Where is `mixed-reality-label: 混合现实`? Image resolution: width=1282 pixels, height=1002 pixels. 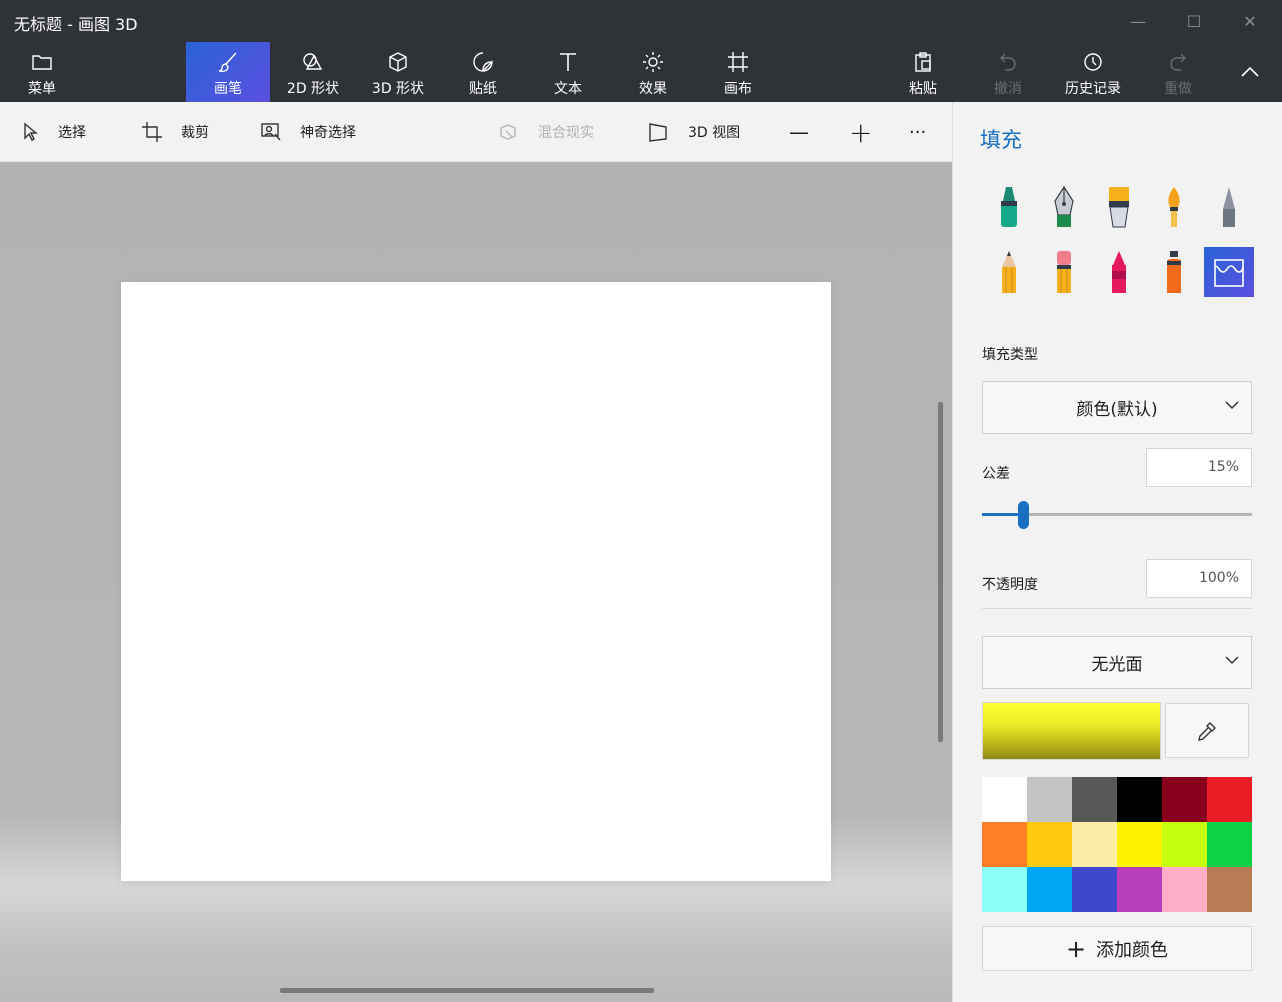
mixed-reality-label: 混合现实 is located at coordinates (566, 133).